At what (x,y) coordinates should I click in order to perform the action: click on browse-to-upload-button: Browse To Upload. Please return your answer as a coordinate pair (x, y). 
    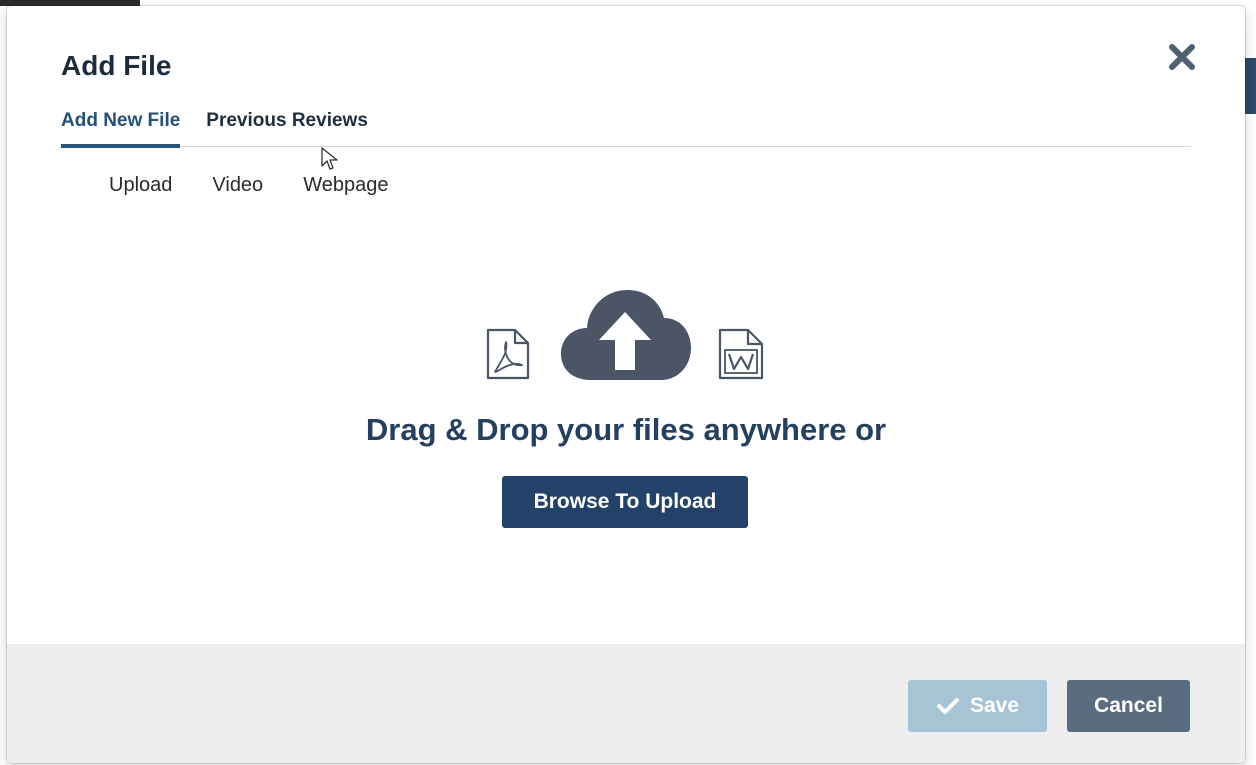
    Looking at the image, I should click on (625, 502).